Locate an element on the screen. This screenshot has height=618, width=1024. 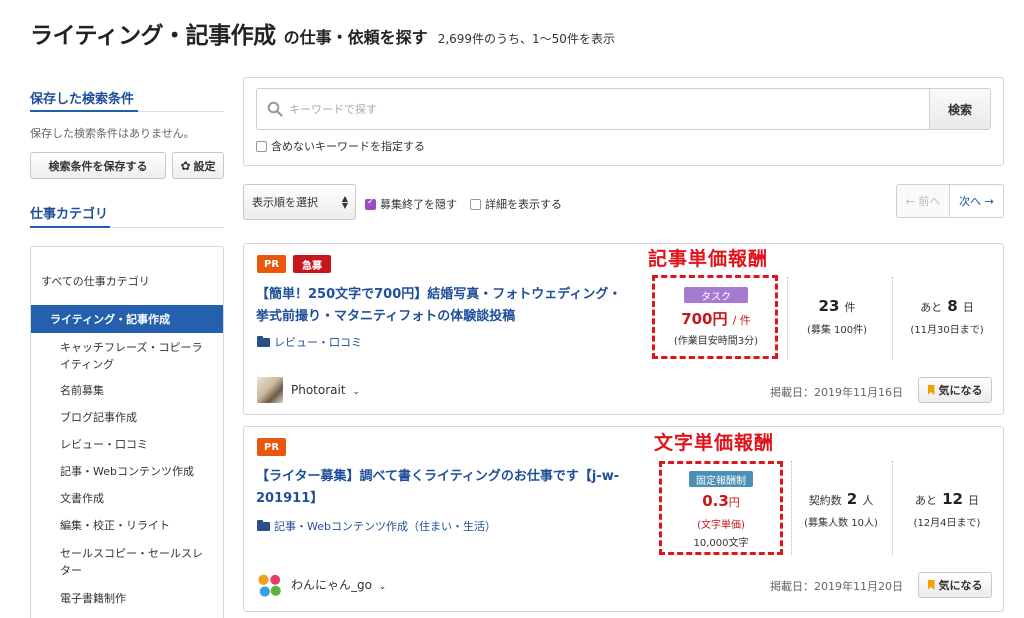
price-unit: / 件 is located at coordinates (741, 320).